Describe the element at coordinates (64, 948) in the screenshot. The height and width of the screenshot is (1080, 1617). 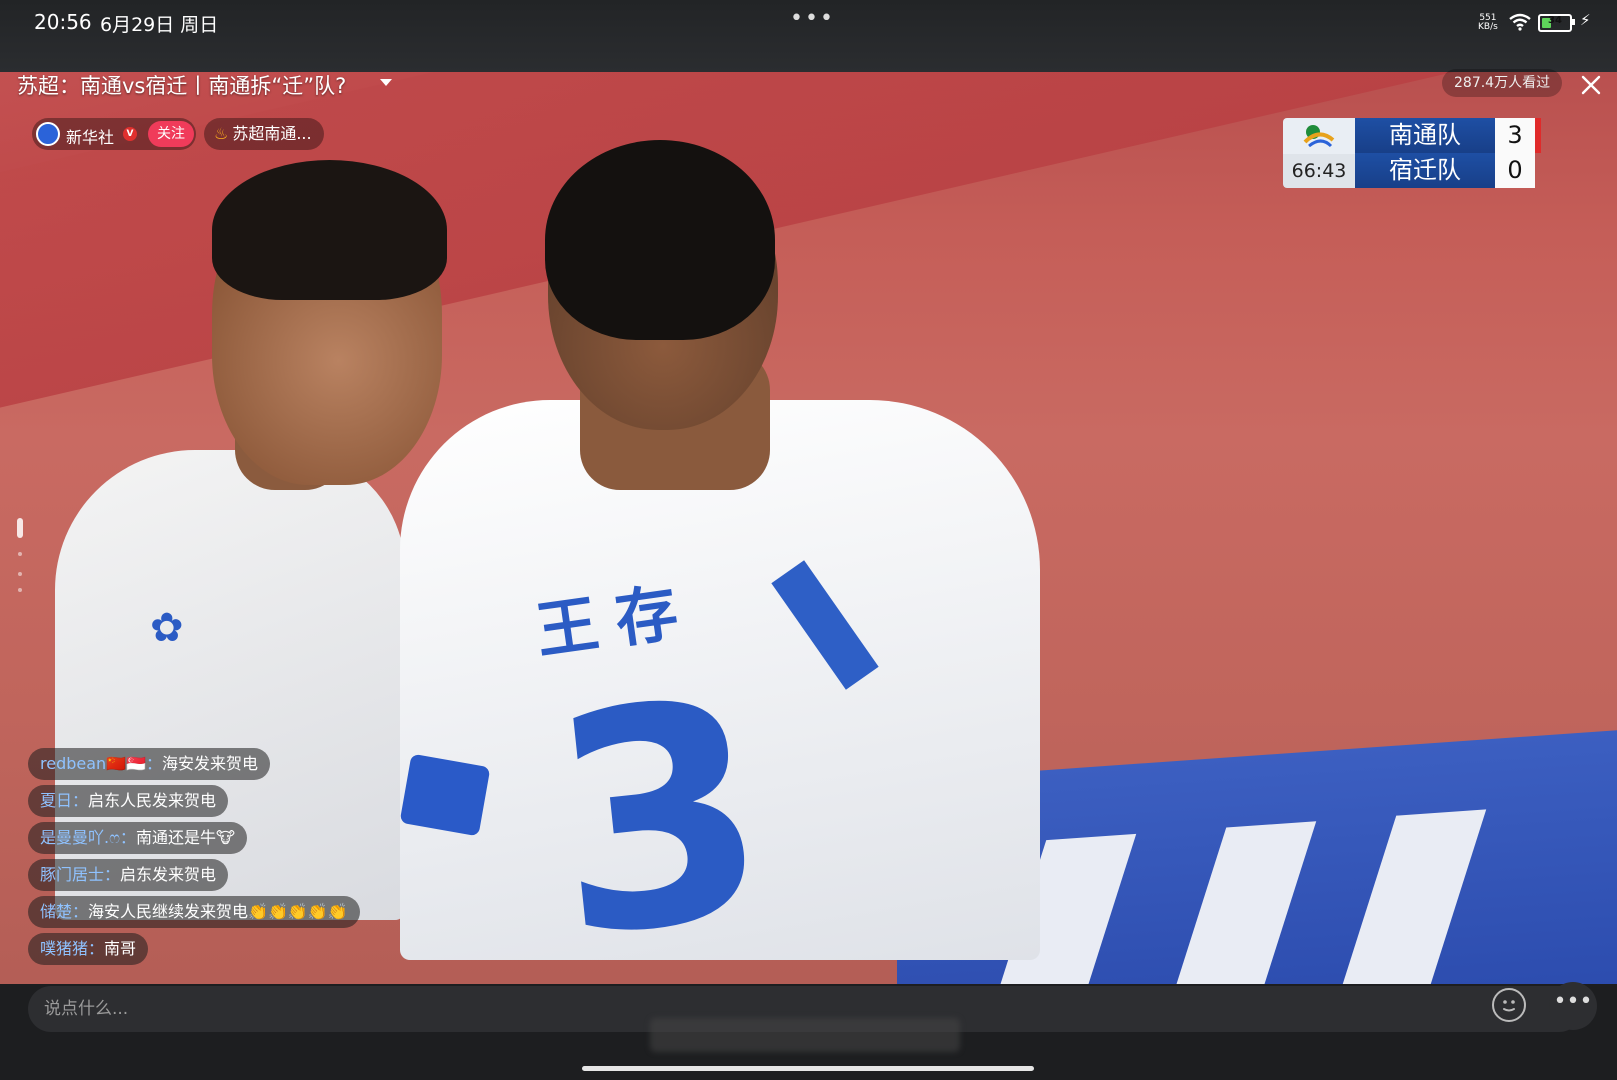
I see `chat-username: 噗猪猪` at that location.